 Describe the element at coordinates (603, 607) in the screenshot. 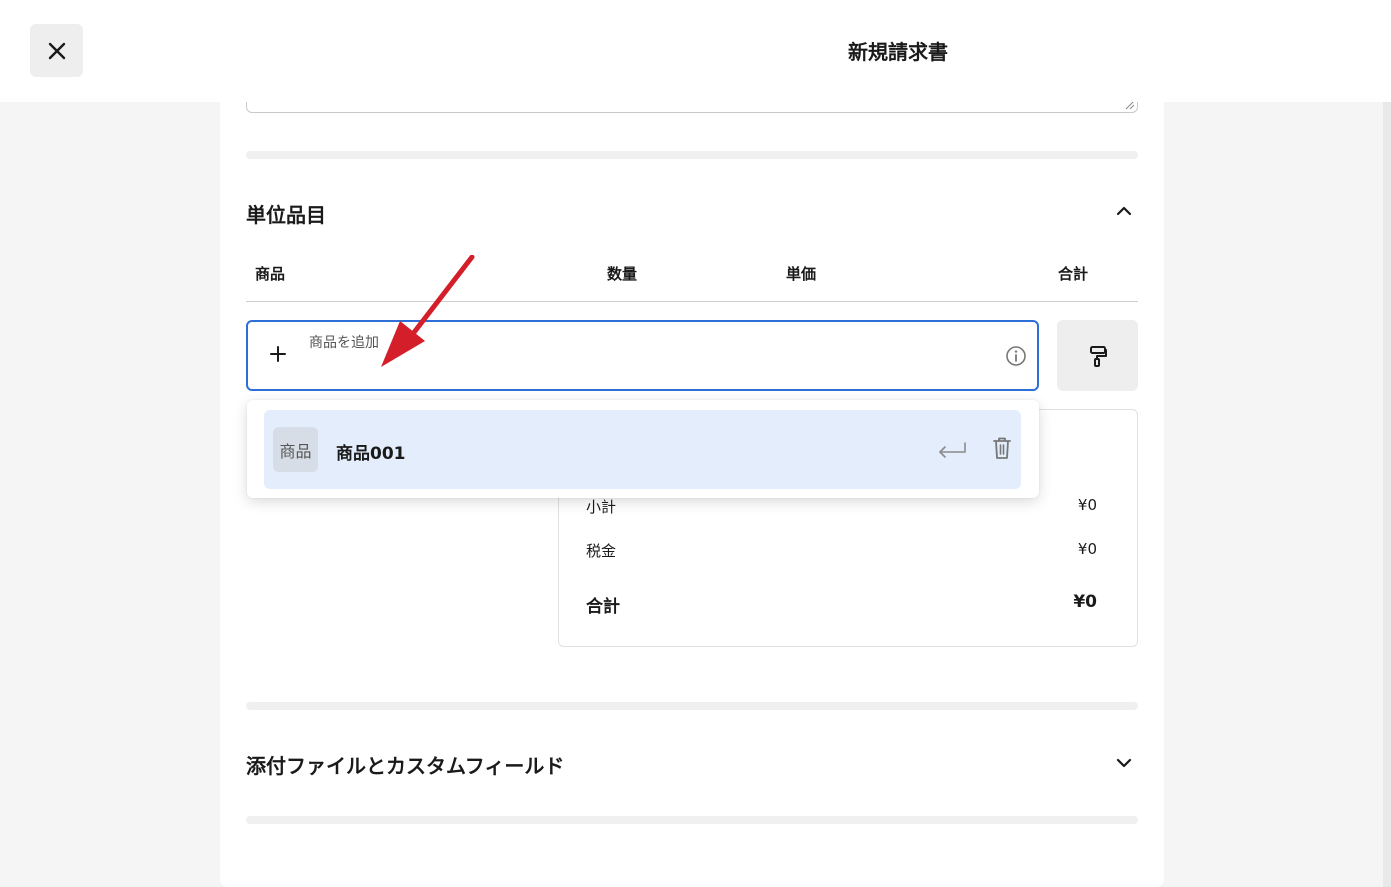

I see `total-label: 合計` at that location.